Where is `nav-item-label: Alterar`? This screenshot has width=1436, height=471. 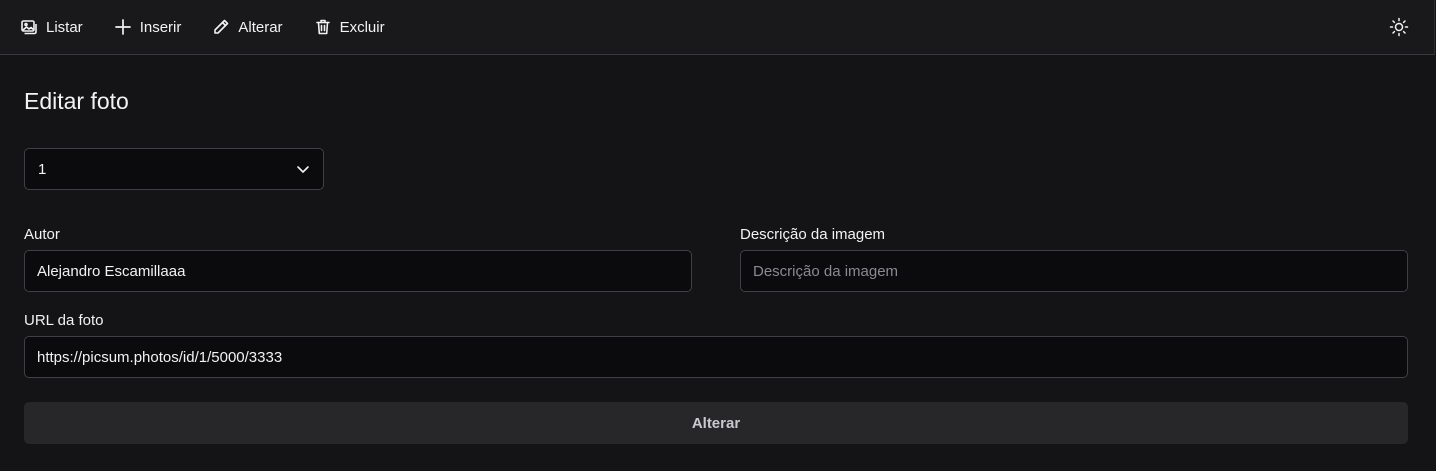 nav-item-label: Alterar is located at coordinates (260, 27).